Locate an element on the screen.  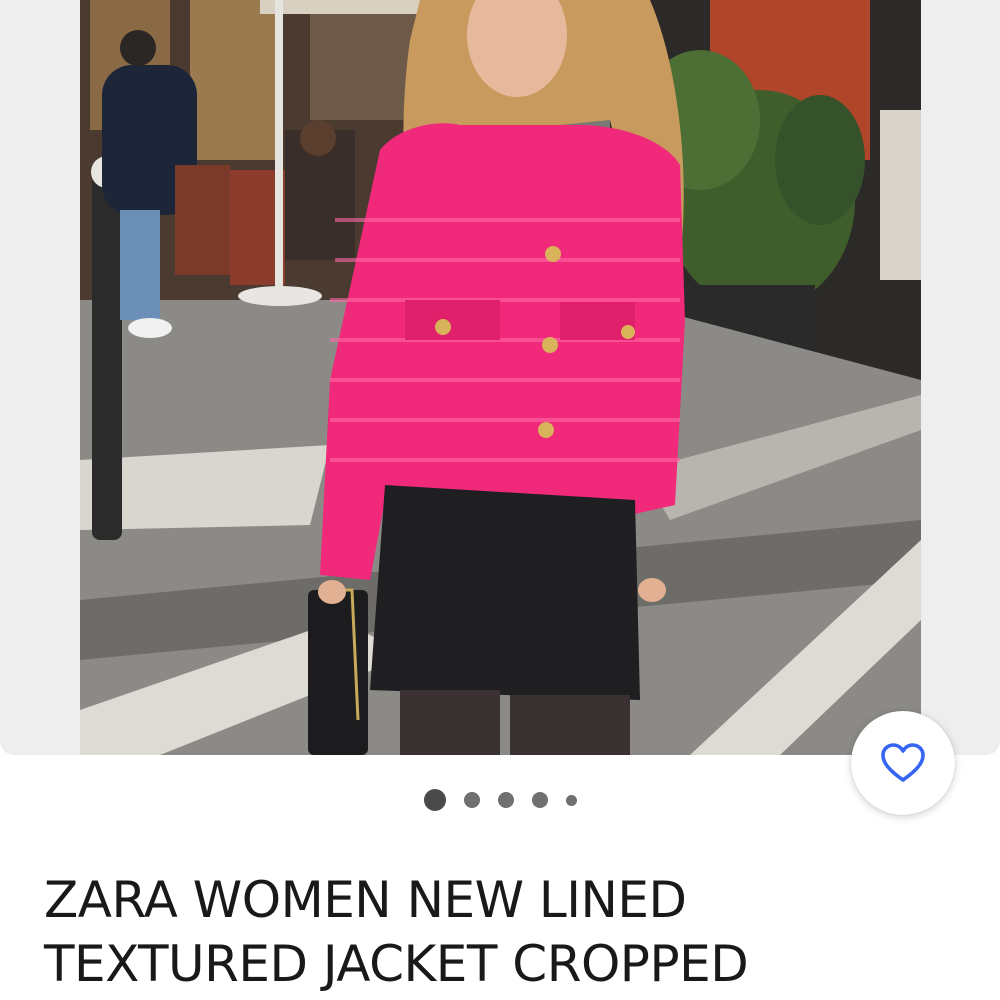
gallery-pagination is located at coordinates (500, 800).